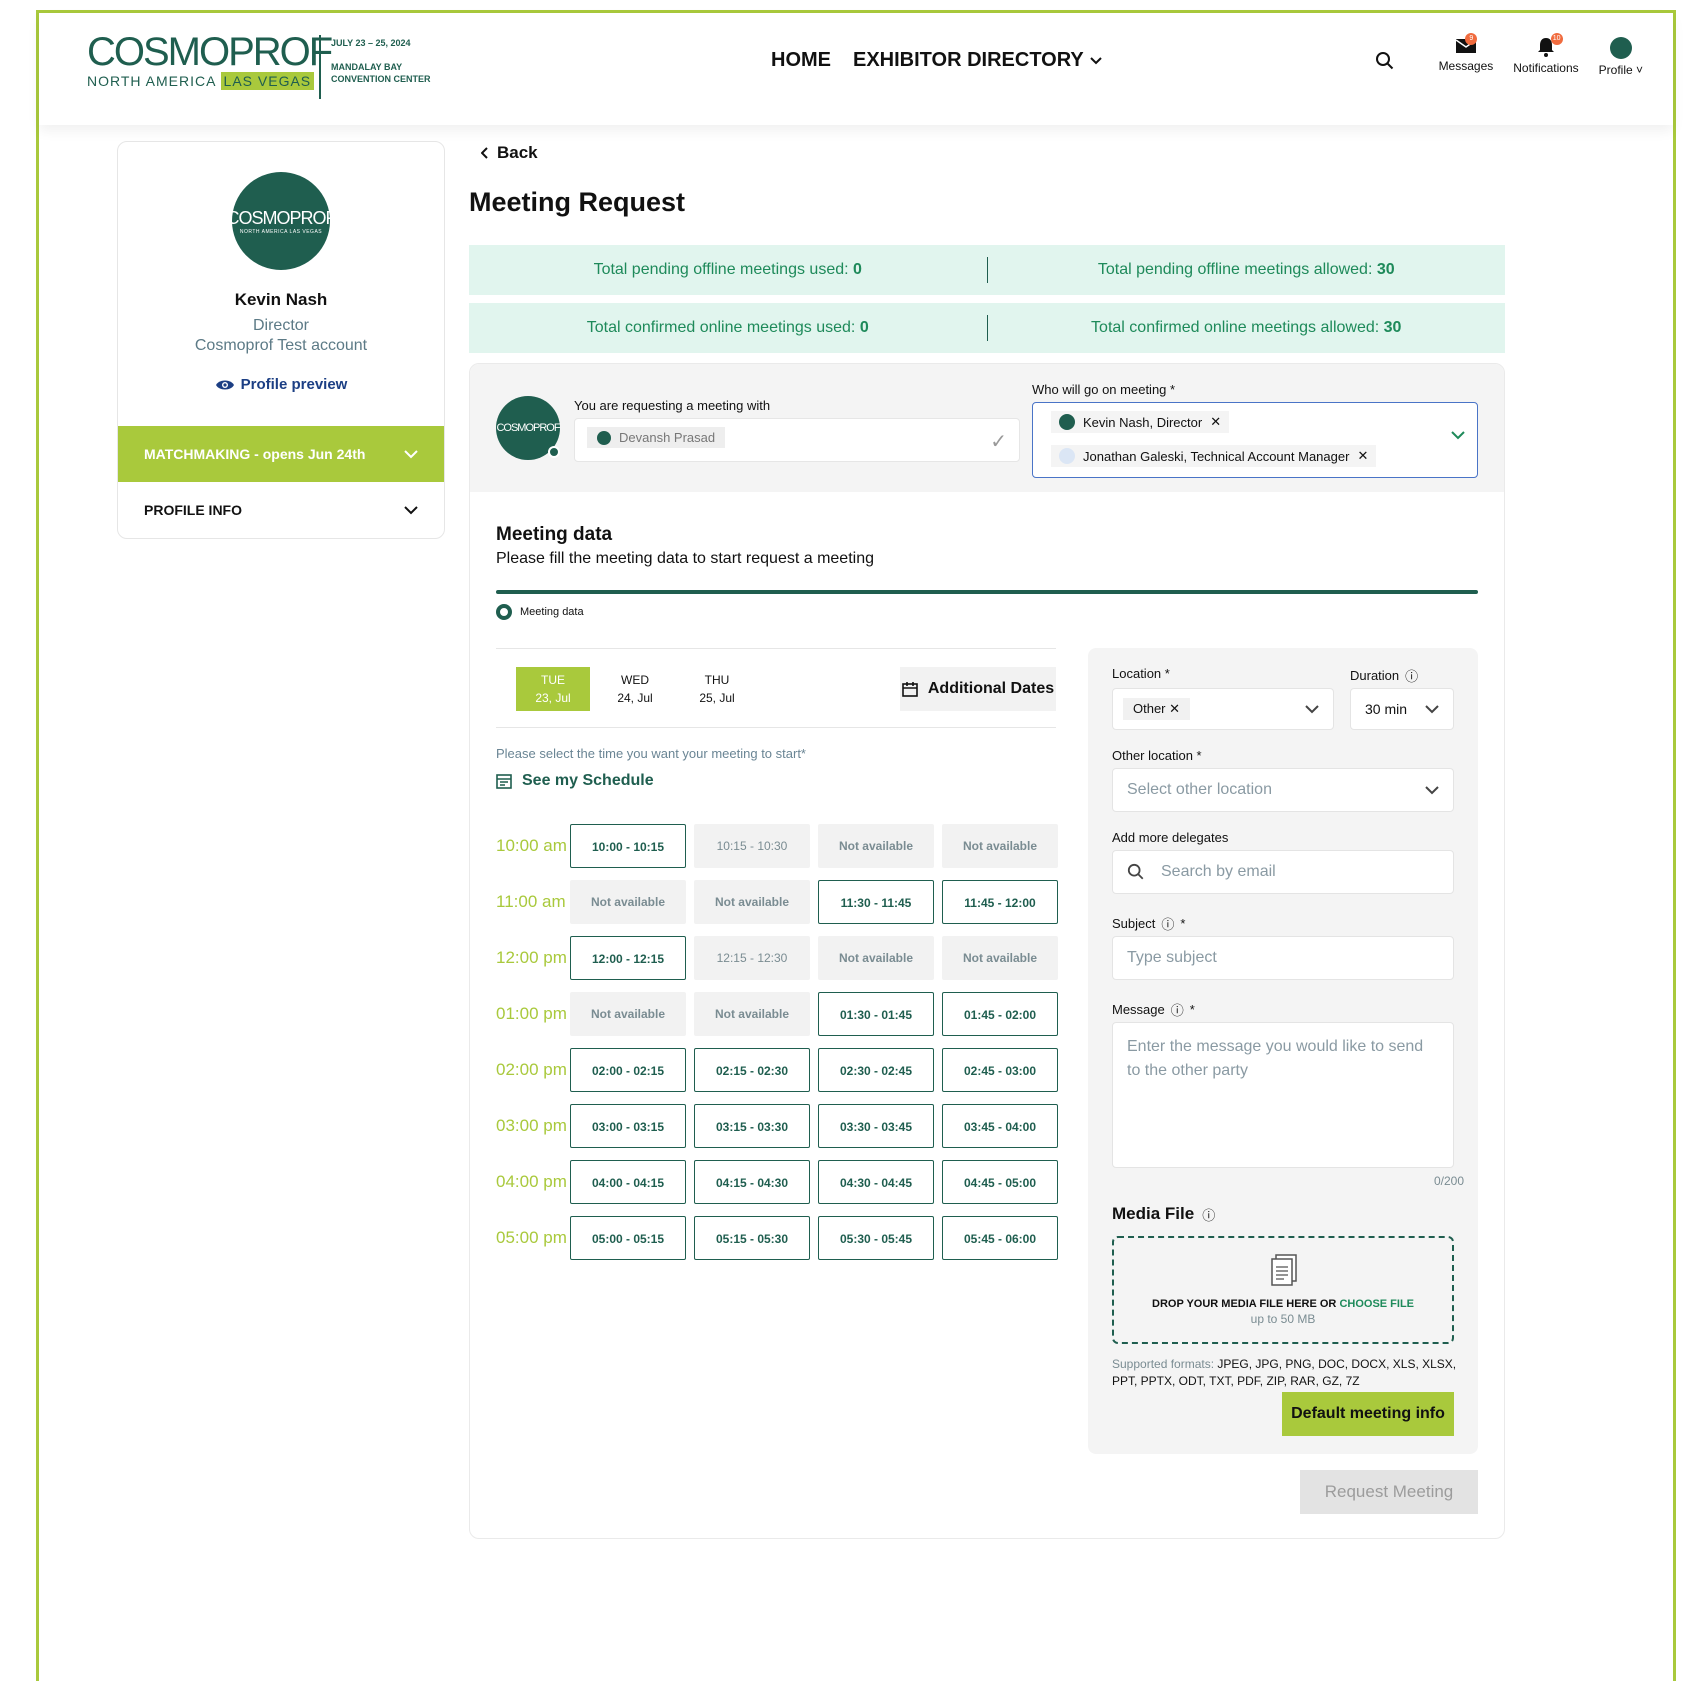 This screenshot has height=1681, width=1686. What do you see at coordinates (656, 437) in the screenshot?
I see `requested-contact-chip: Devansh Prasad` at bounding box center [656, 437].